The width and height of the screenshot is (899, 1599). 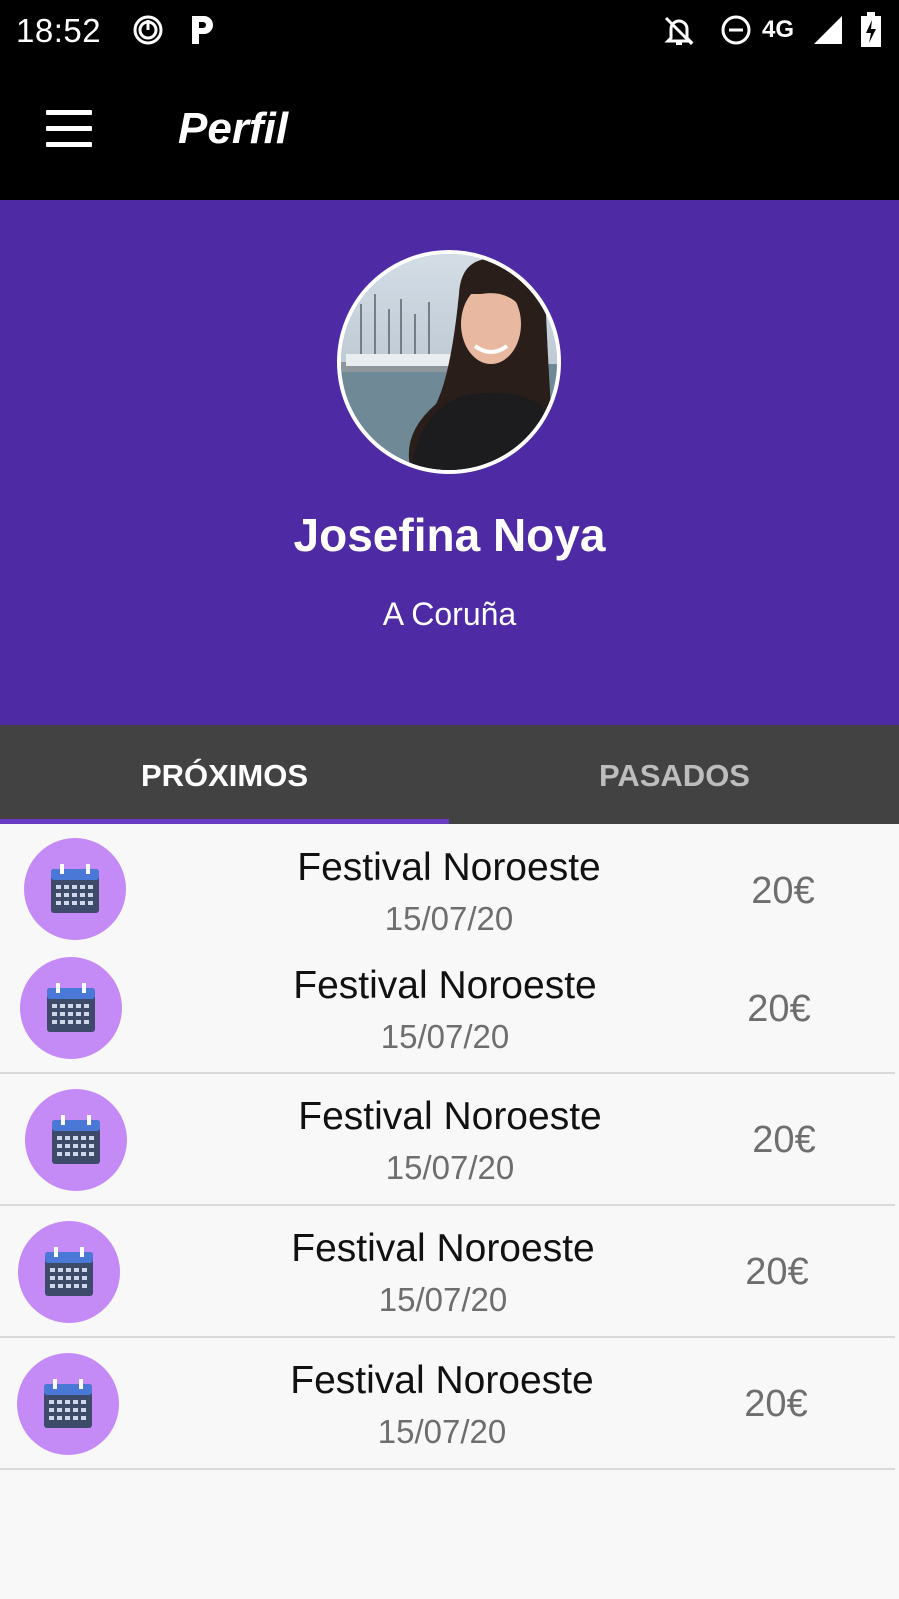 What do you see at coordinates (224, 821) in the screenshot?
I see `tab-indicator` at bounding box center [224, 821].